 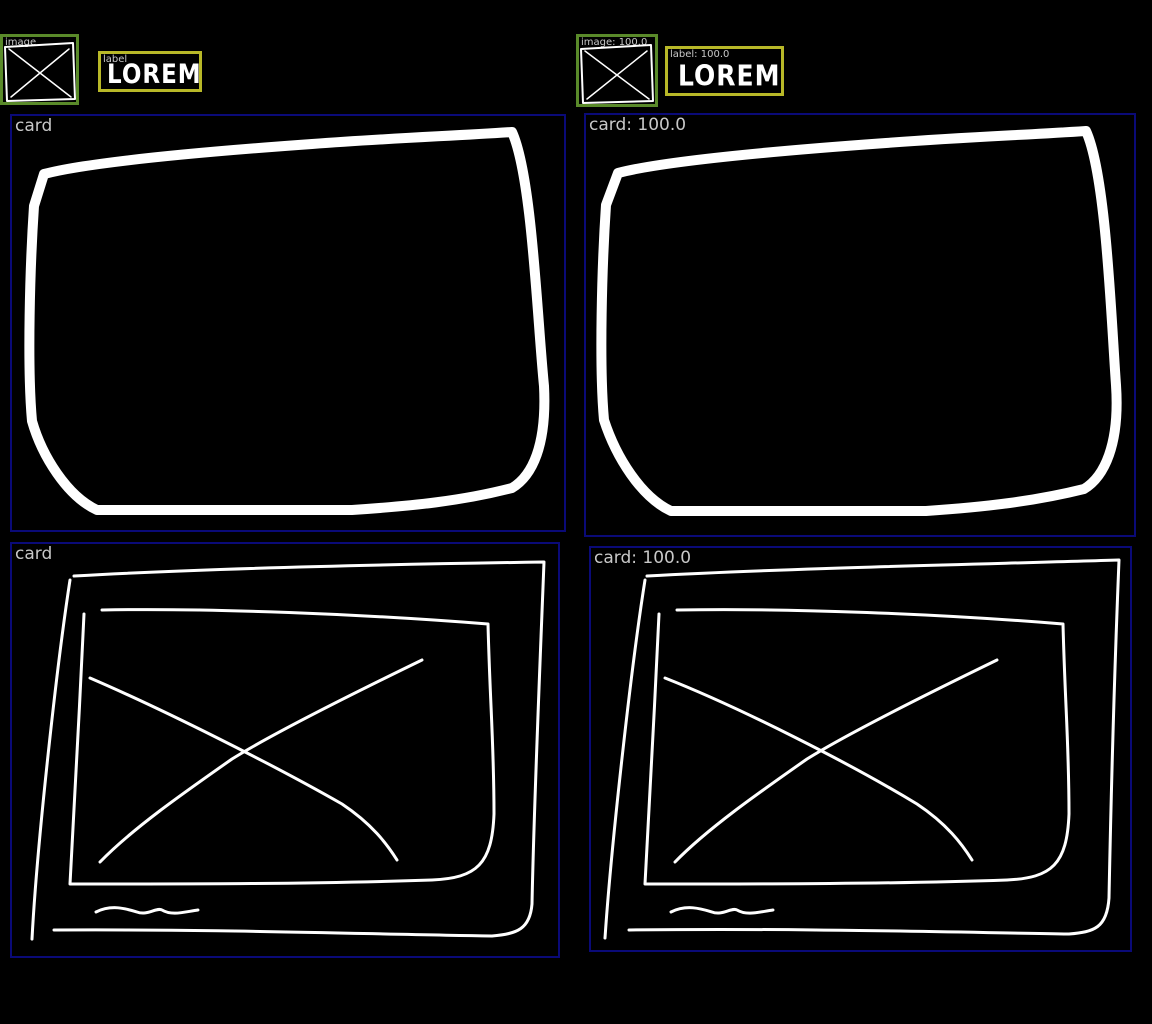 I want to click on image-detection-box: image: 100.0, so click(x=617, y=70).